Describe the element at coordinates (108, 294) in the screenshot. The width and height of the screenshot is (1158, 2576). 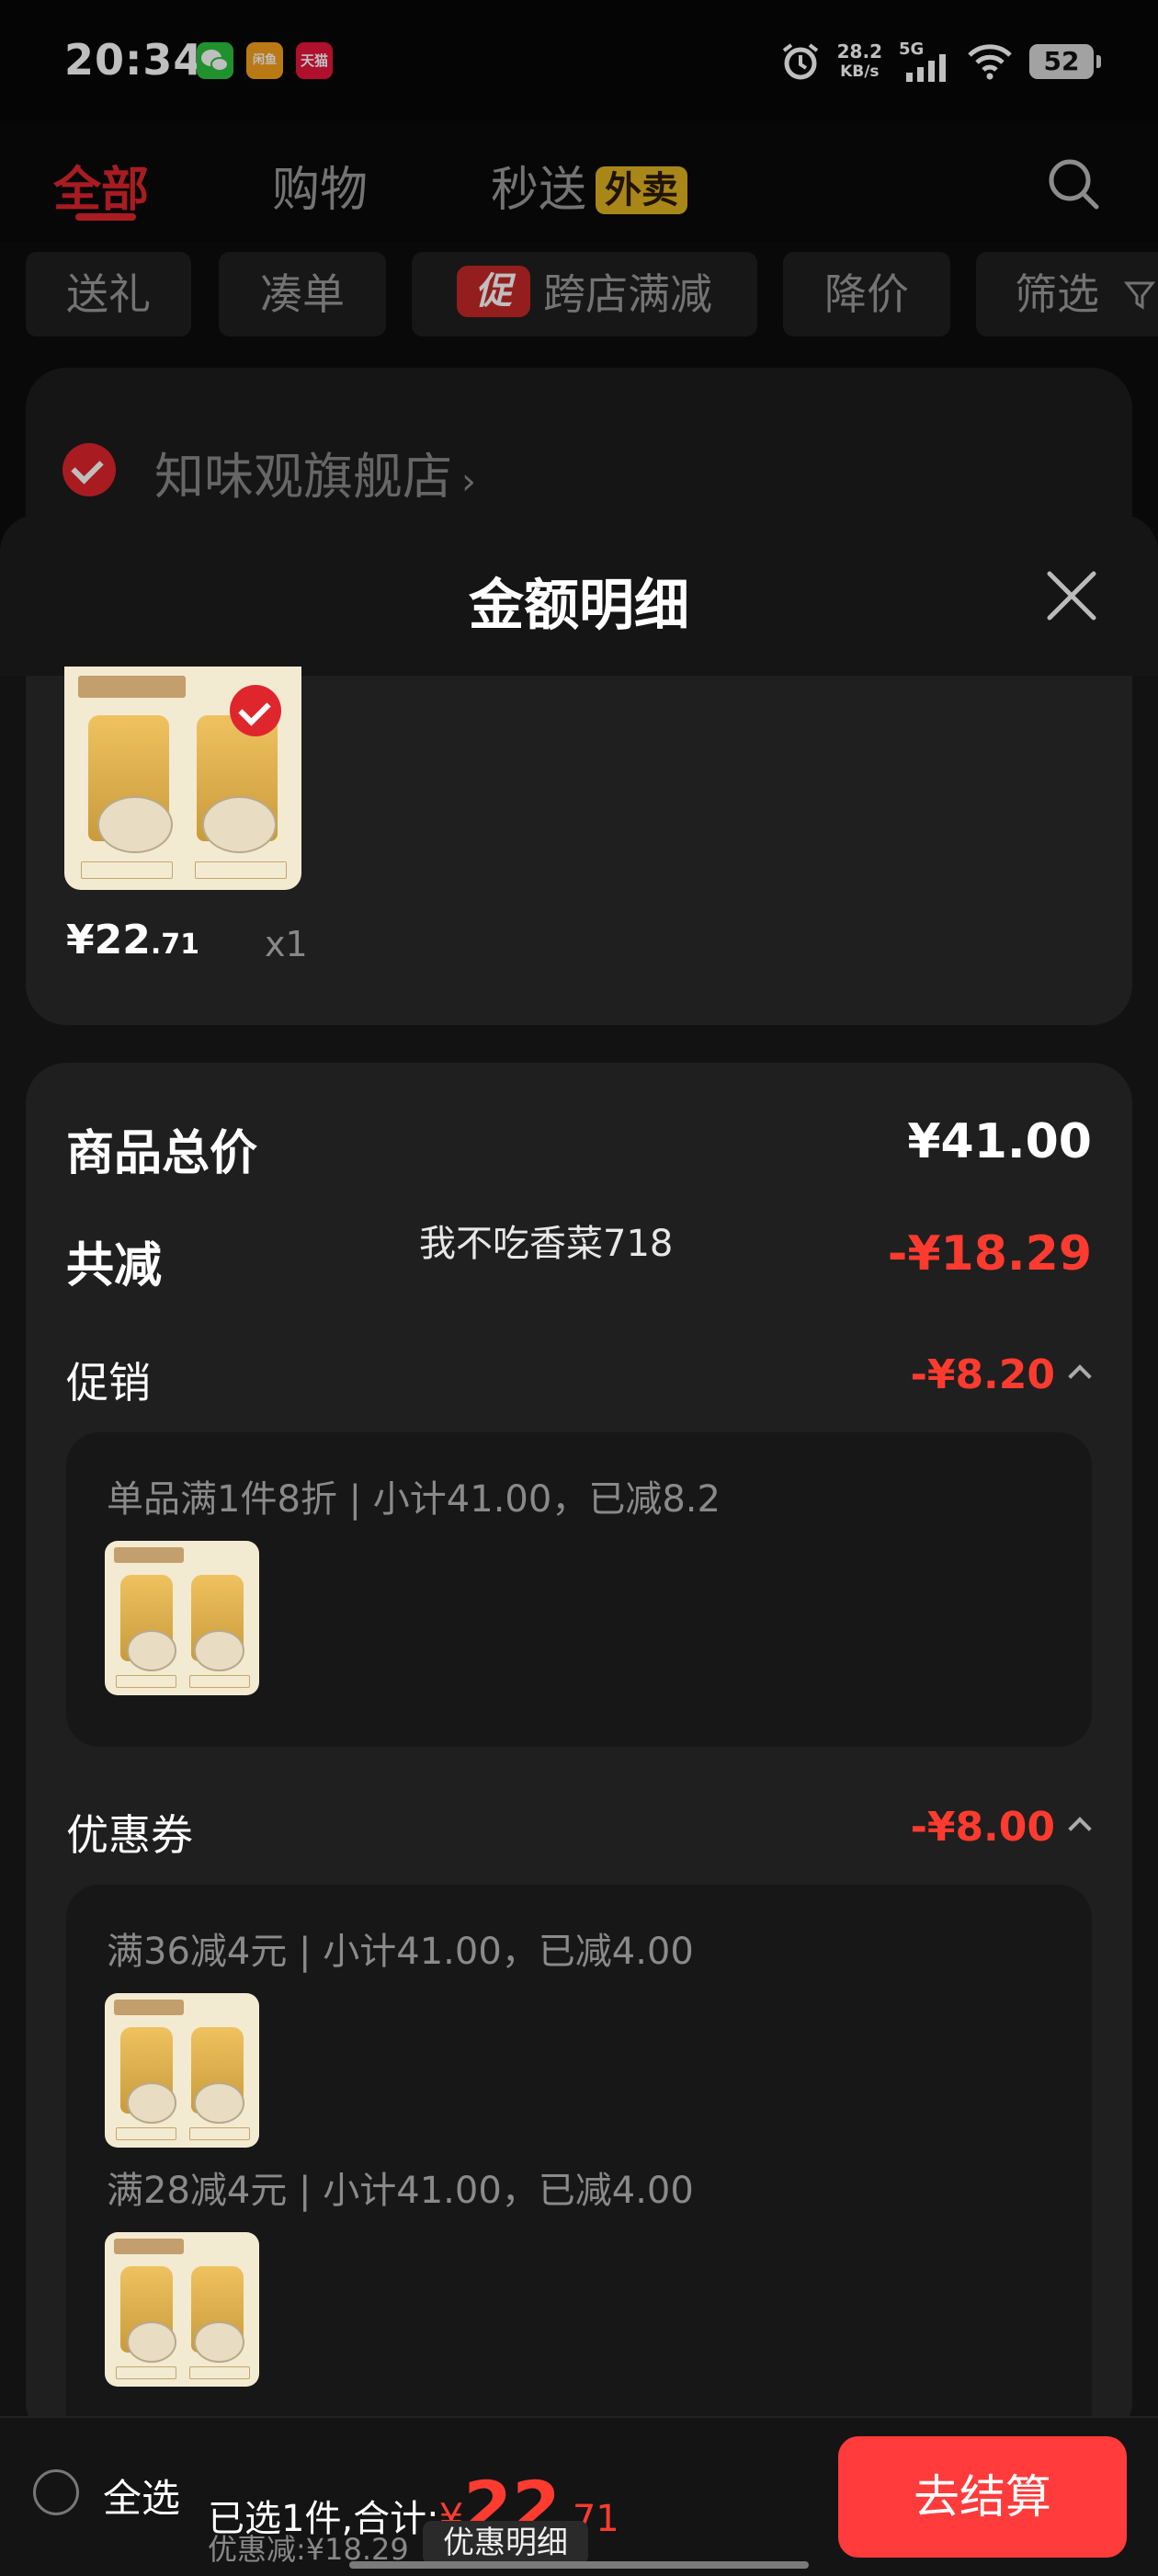
I see `chip-gift: 送礼` at that location.